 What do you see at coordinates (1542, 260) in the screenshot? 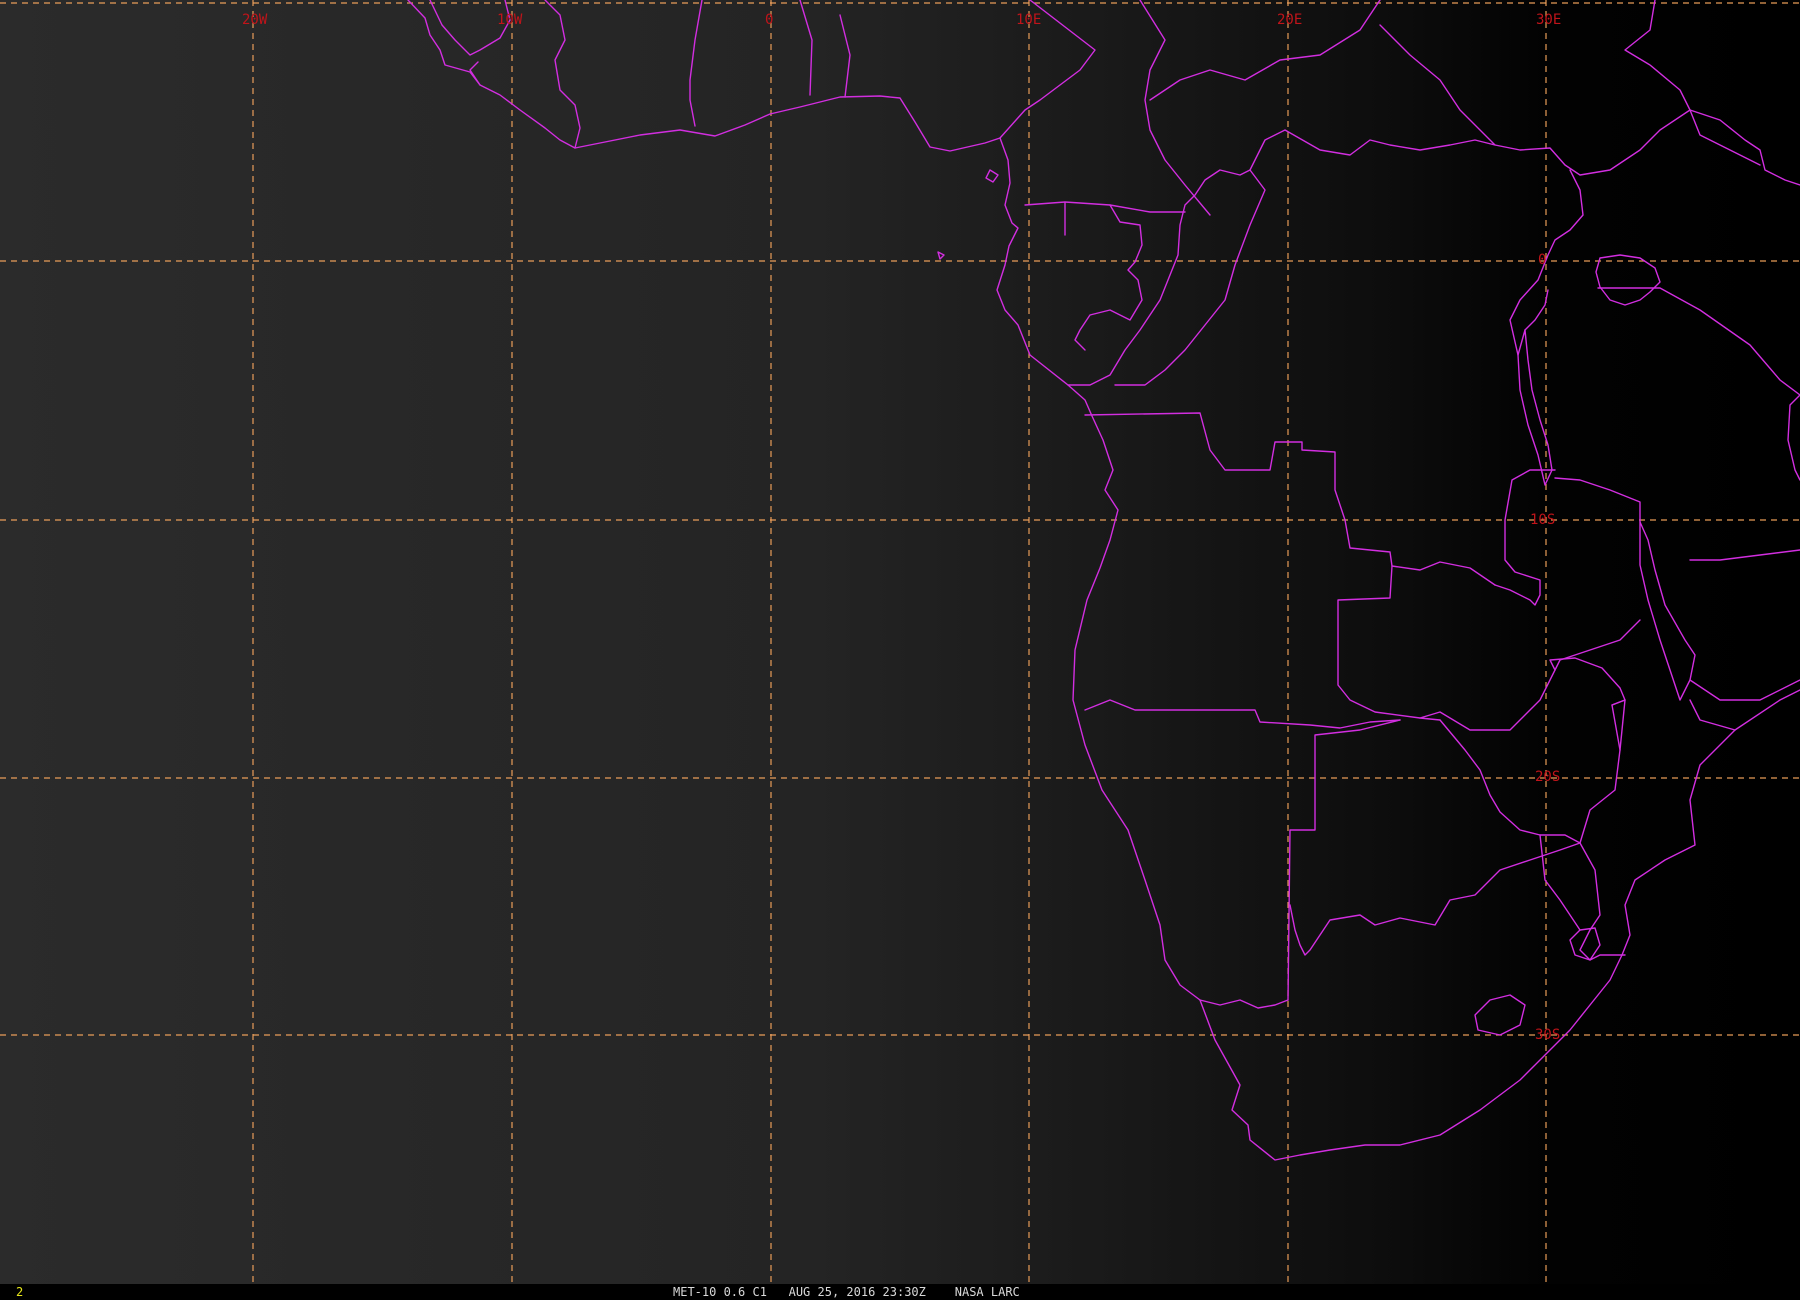
I see `lat-label-0: 0` at bounding box center [1542, 260].